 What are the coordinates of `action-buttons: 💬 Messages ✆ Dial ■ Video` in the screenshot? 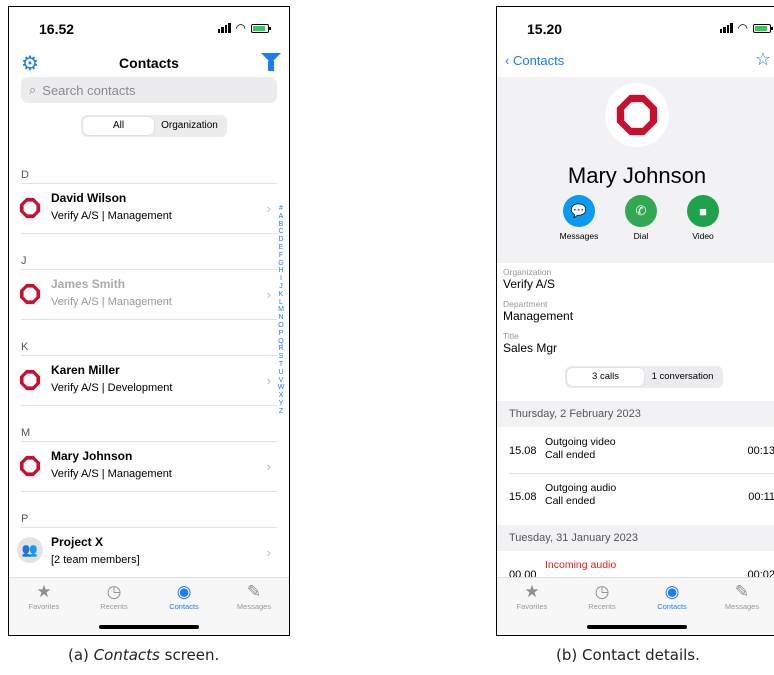 It's located at (641, 218).